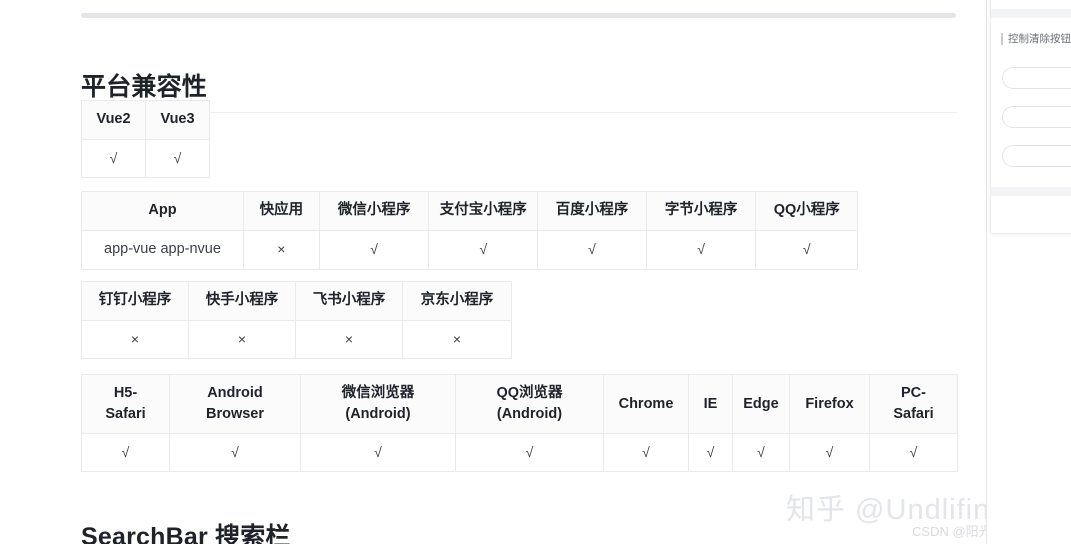 This screenshot has width=1071, height=544. What do you see at coordinates (949, 531) in the screenshot?
I see `watermark-csdn: CSDN @阳光shine` at bounding box center [949, 531].